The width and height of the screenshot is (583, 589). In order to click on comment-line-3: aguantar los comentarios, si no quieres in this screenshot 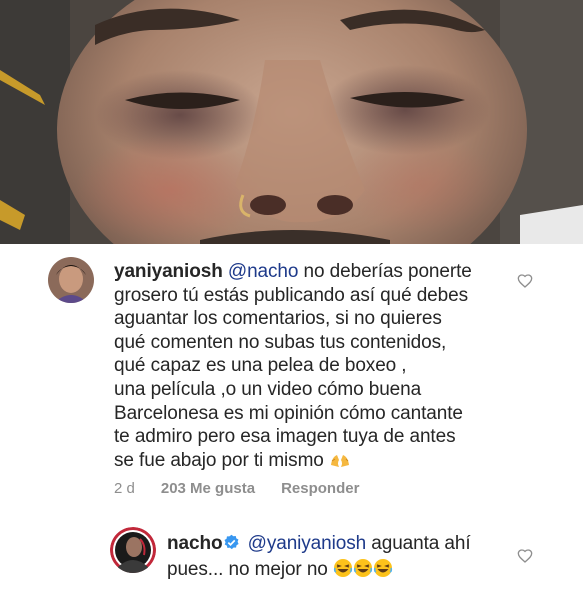, I will do `click(278, 319)`.